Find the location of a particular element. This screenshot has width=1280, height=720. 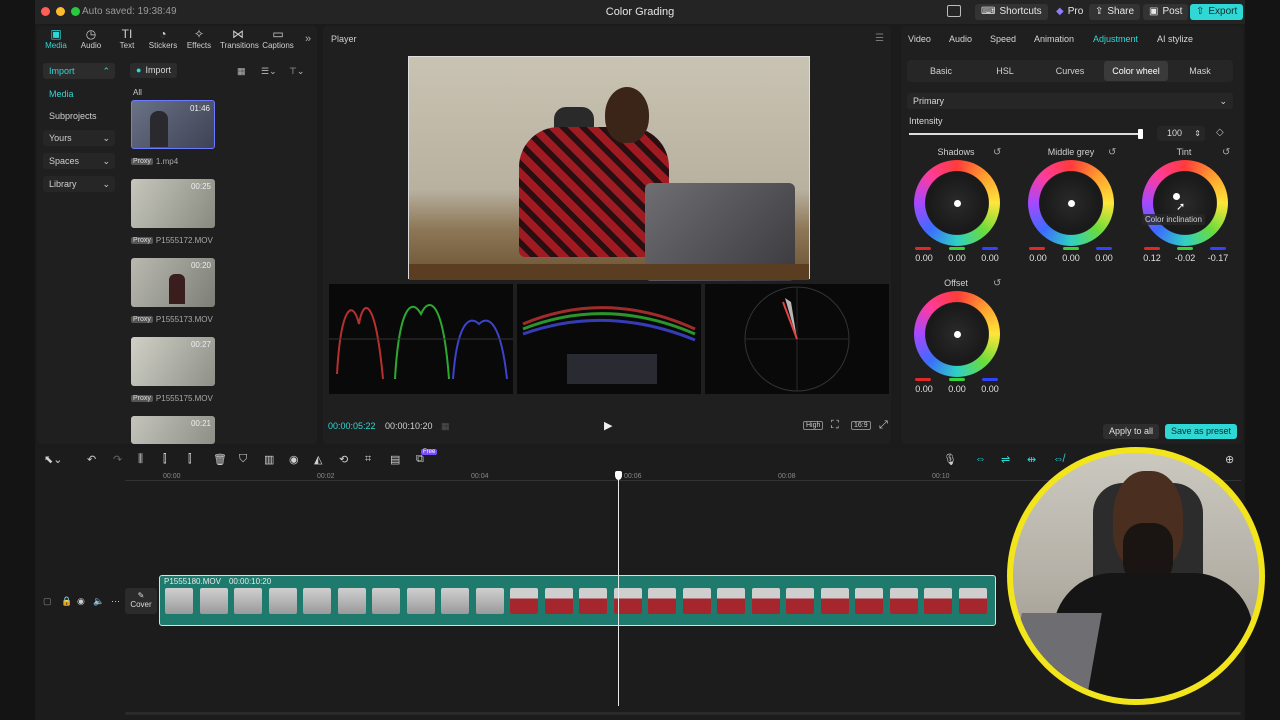

sidebar-item-yours: Yours ⌄ is located at coordinates (79, 138).